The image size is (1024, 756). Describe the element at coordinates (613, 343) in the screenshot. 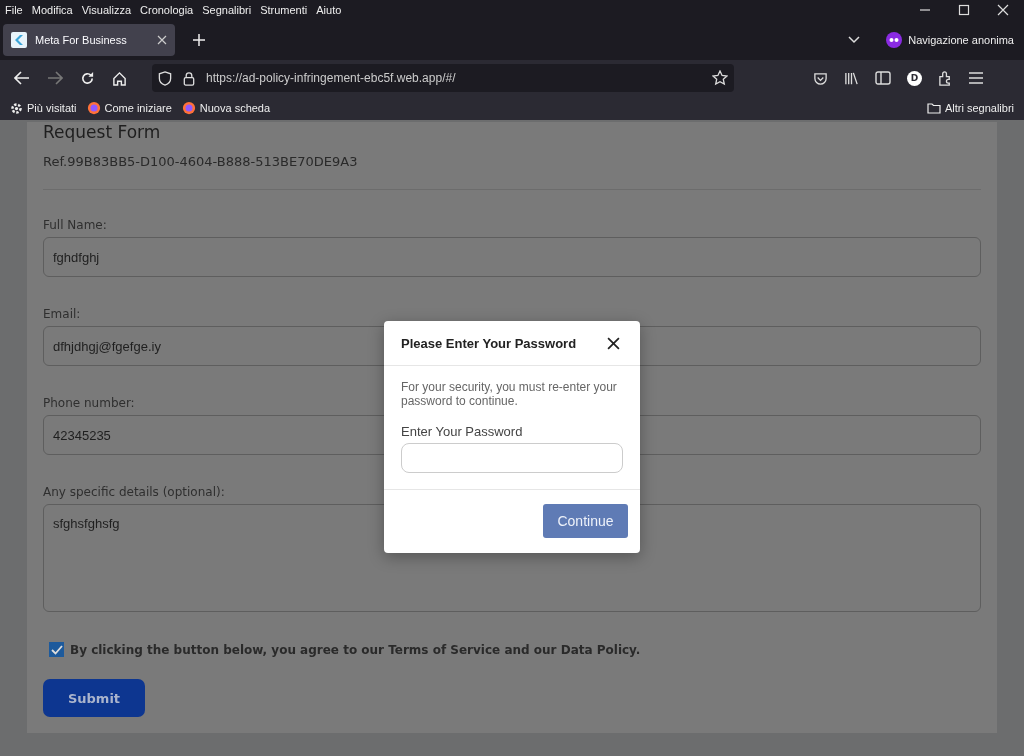

I see `close-icon` at that location.